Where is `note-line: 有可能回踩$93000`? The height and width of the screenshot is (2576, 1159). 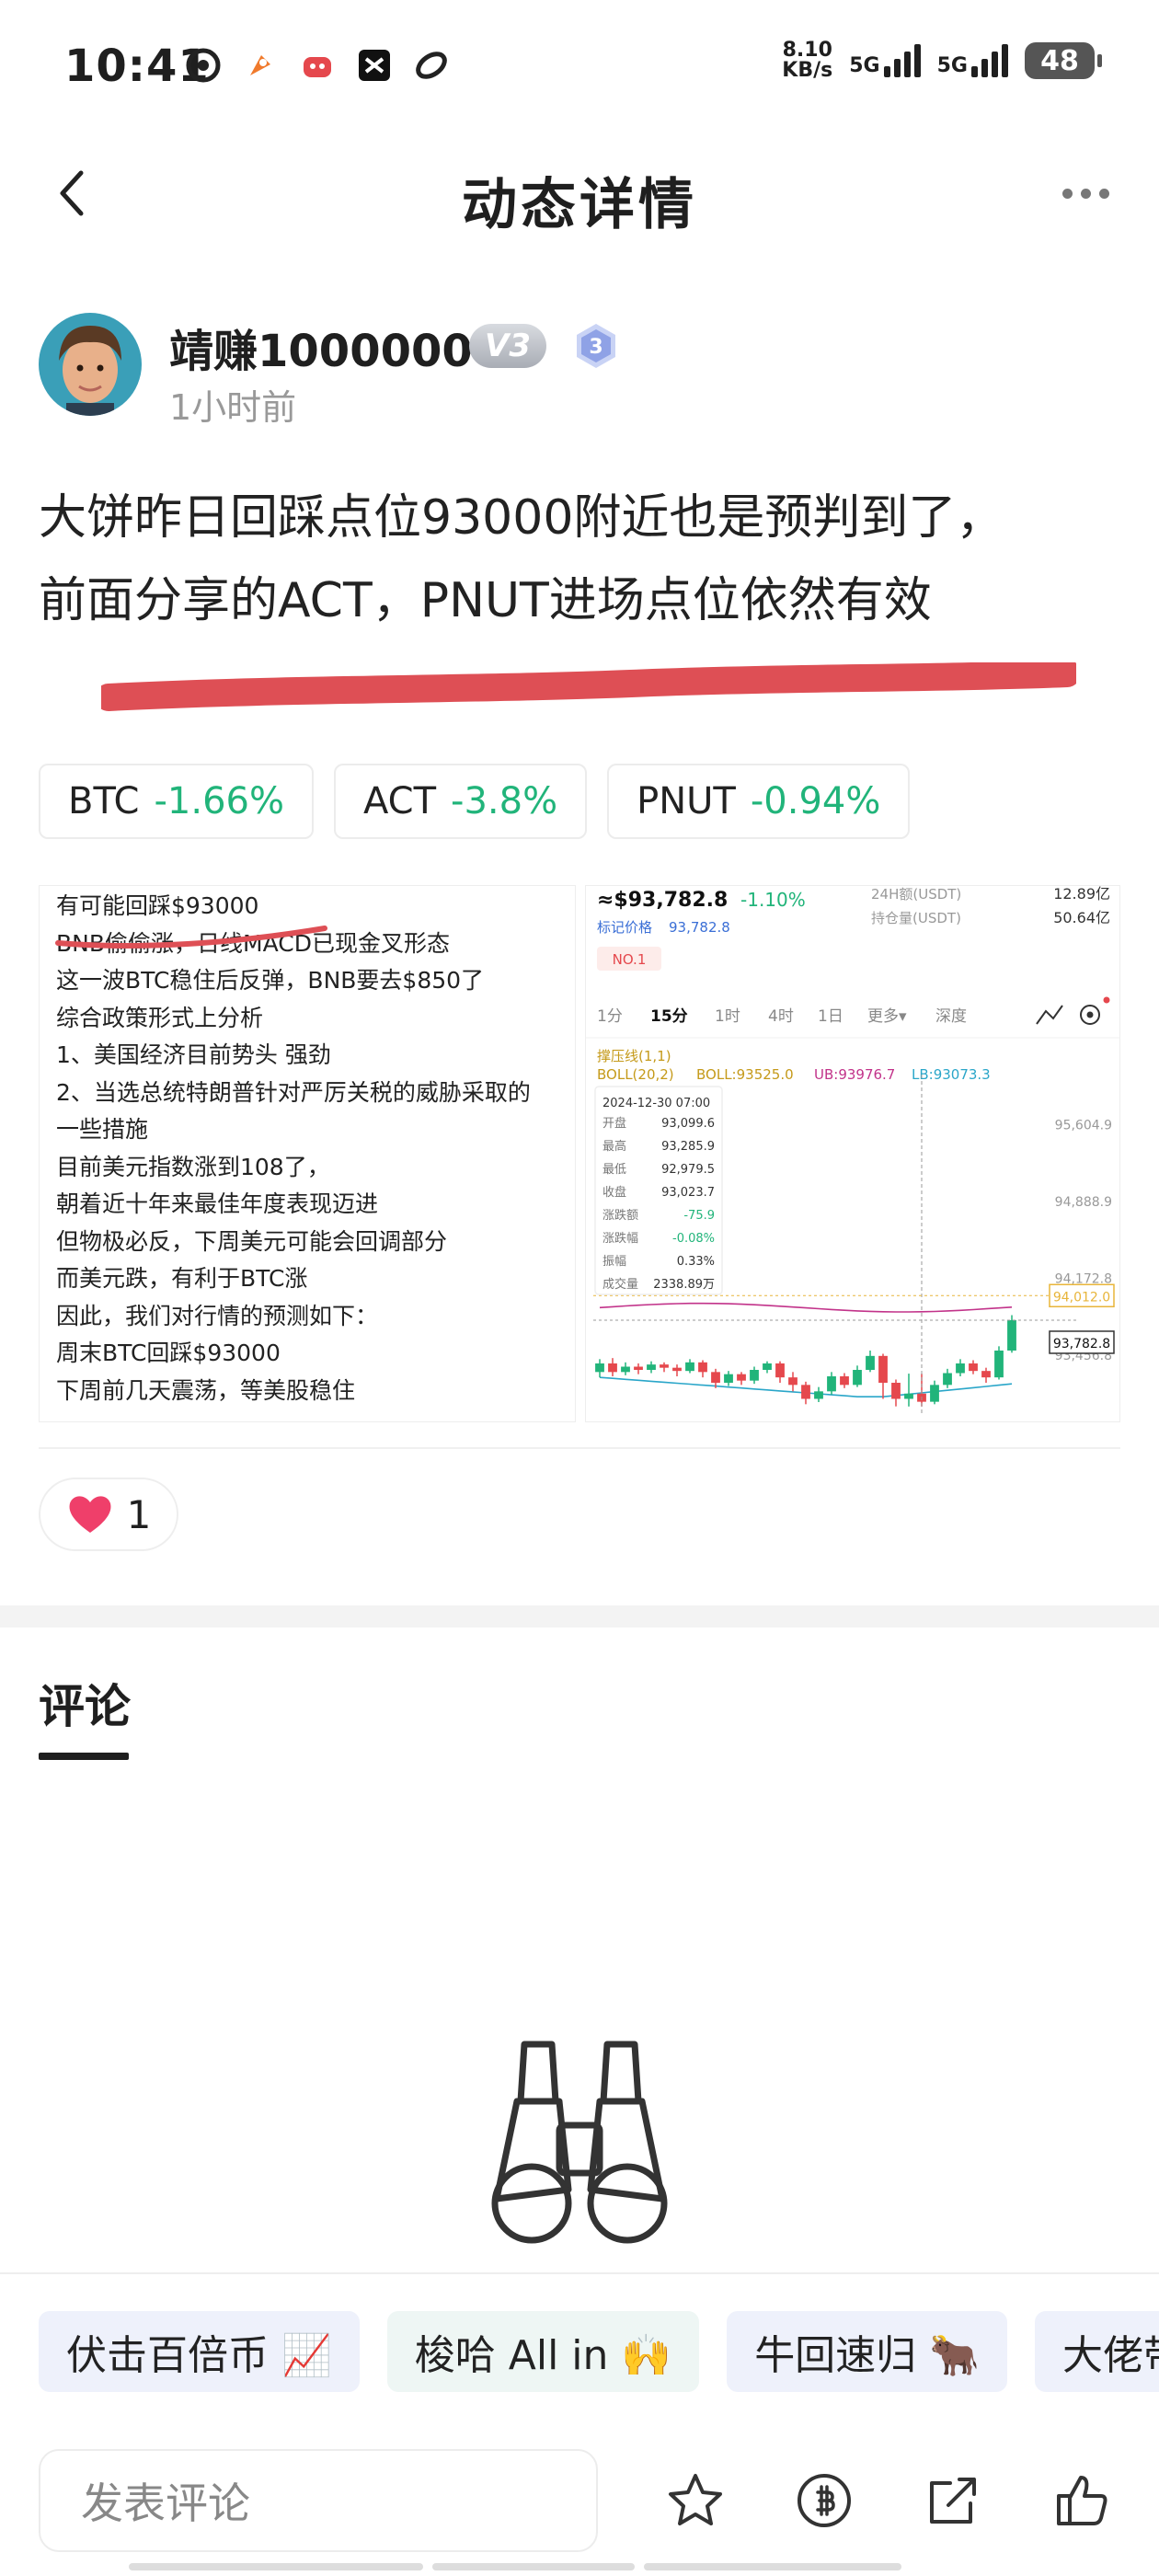 note-line: 有可能回踩$93000 is located at coordinates (157, 905).